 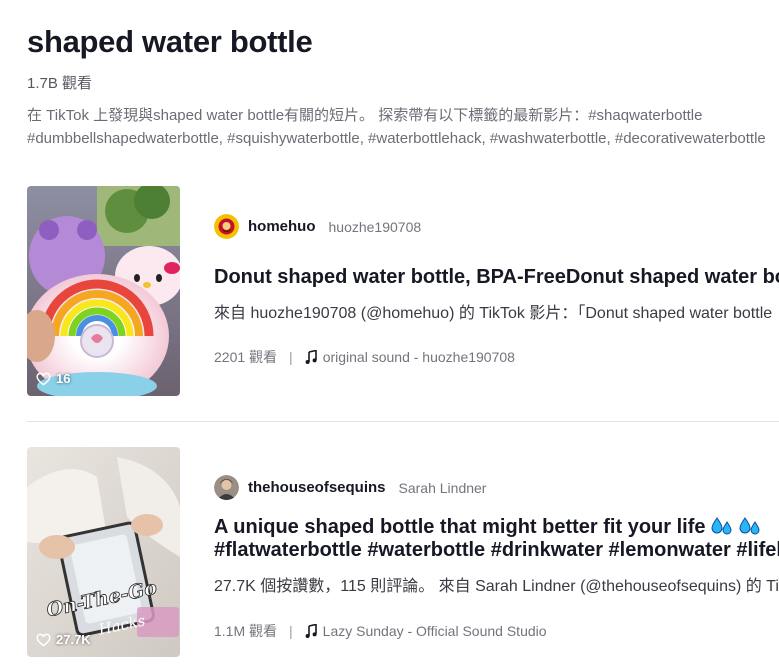 I want to click on flat-bottle-image: On-The-Go Hacks, so click(x=103, y=552).